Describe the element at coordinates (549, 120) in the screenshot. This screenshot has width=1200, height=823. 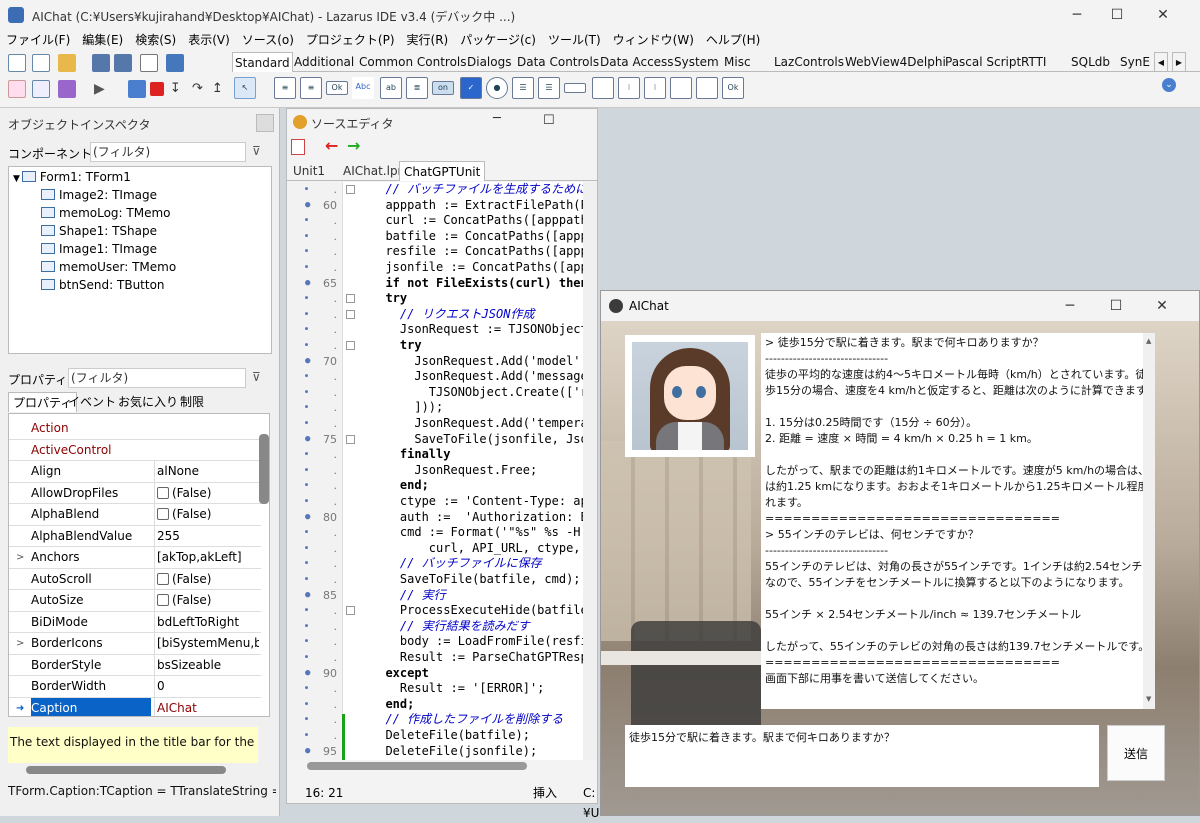
I see `editor-maximize-button: ☐` at that location.